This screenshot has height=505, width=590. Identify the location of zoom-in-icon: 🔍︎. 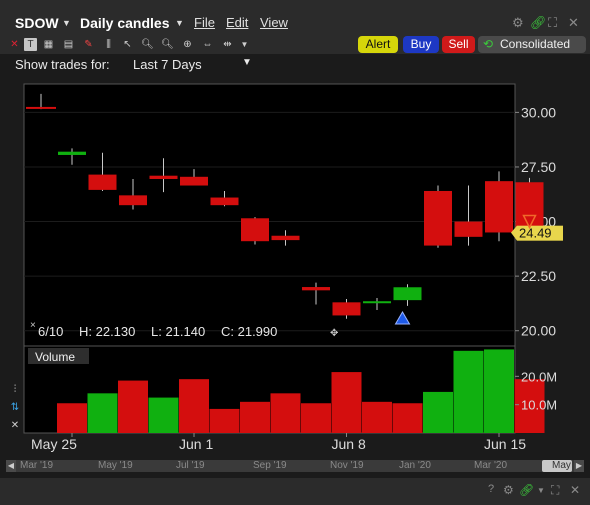
(147, 44).